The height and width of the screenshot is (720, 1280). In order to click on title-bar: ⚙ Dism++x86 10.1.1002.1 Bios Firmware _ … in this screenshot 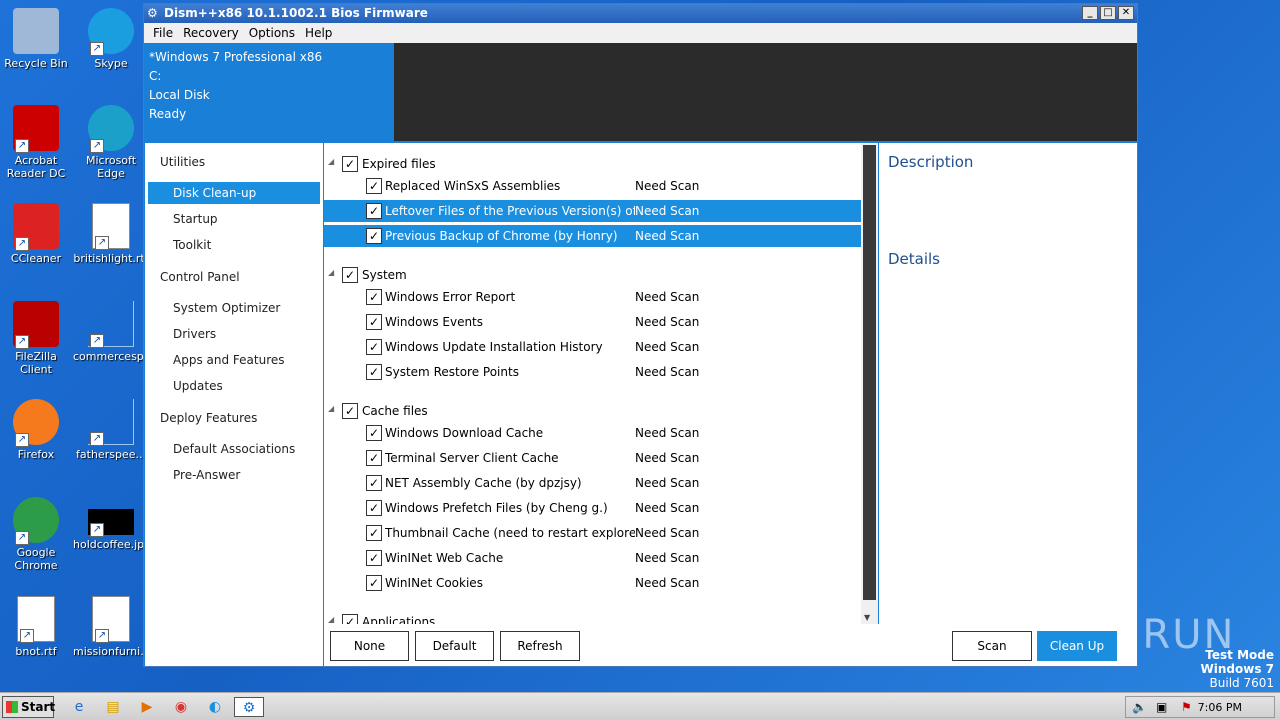, I will do `click(640, 13)`.